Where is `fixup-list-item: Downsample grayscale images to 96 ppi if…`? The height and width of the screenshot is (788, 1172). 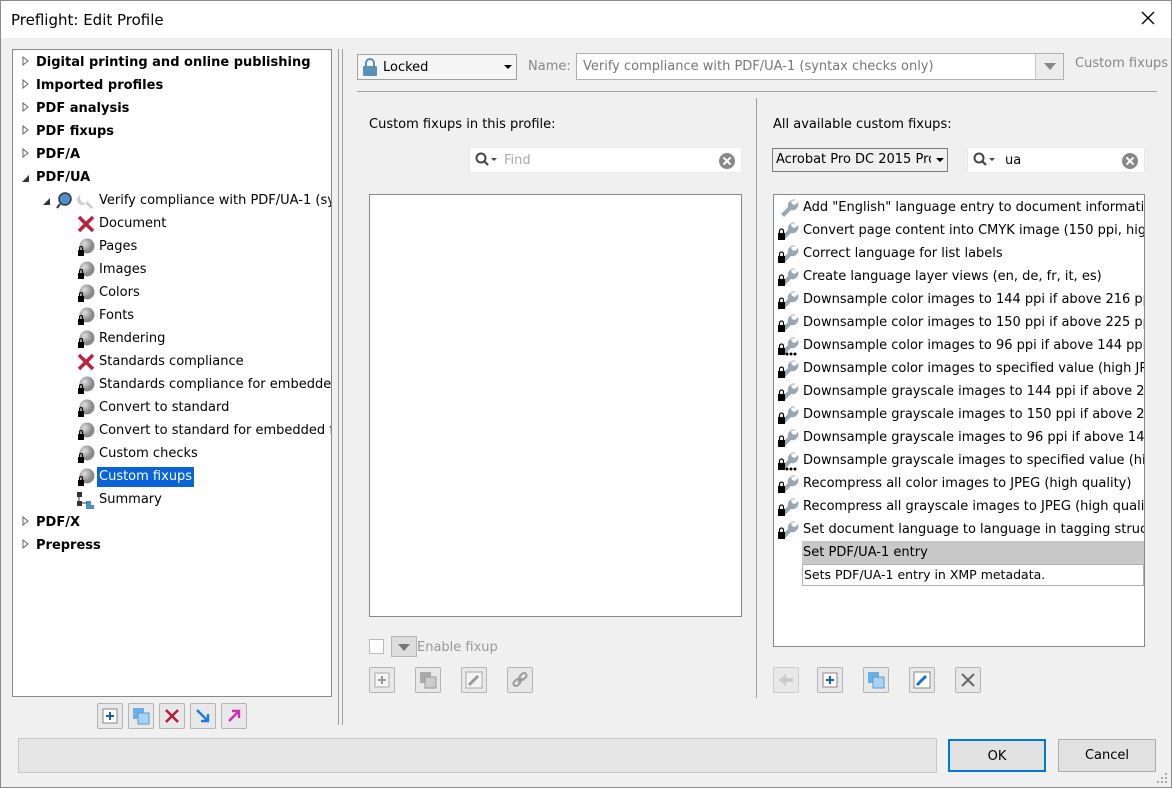
fixup-list-item: Downsample grayscale images to 96 ppi if… is located at coordinates (959, 437).